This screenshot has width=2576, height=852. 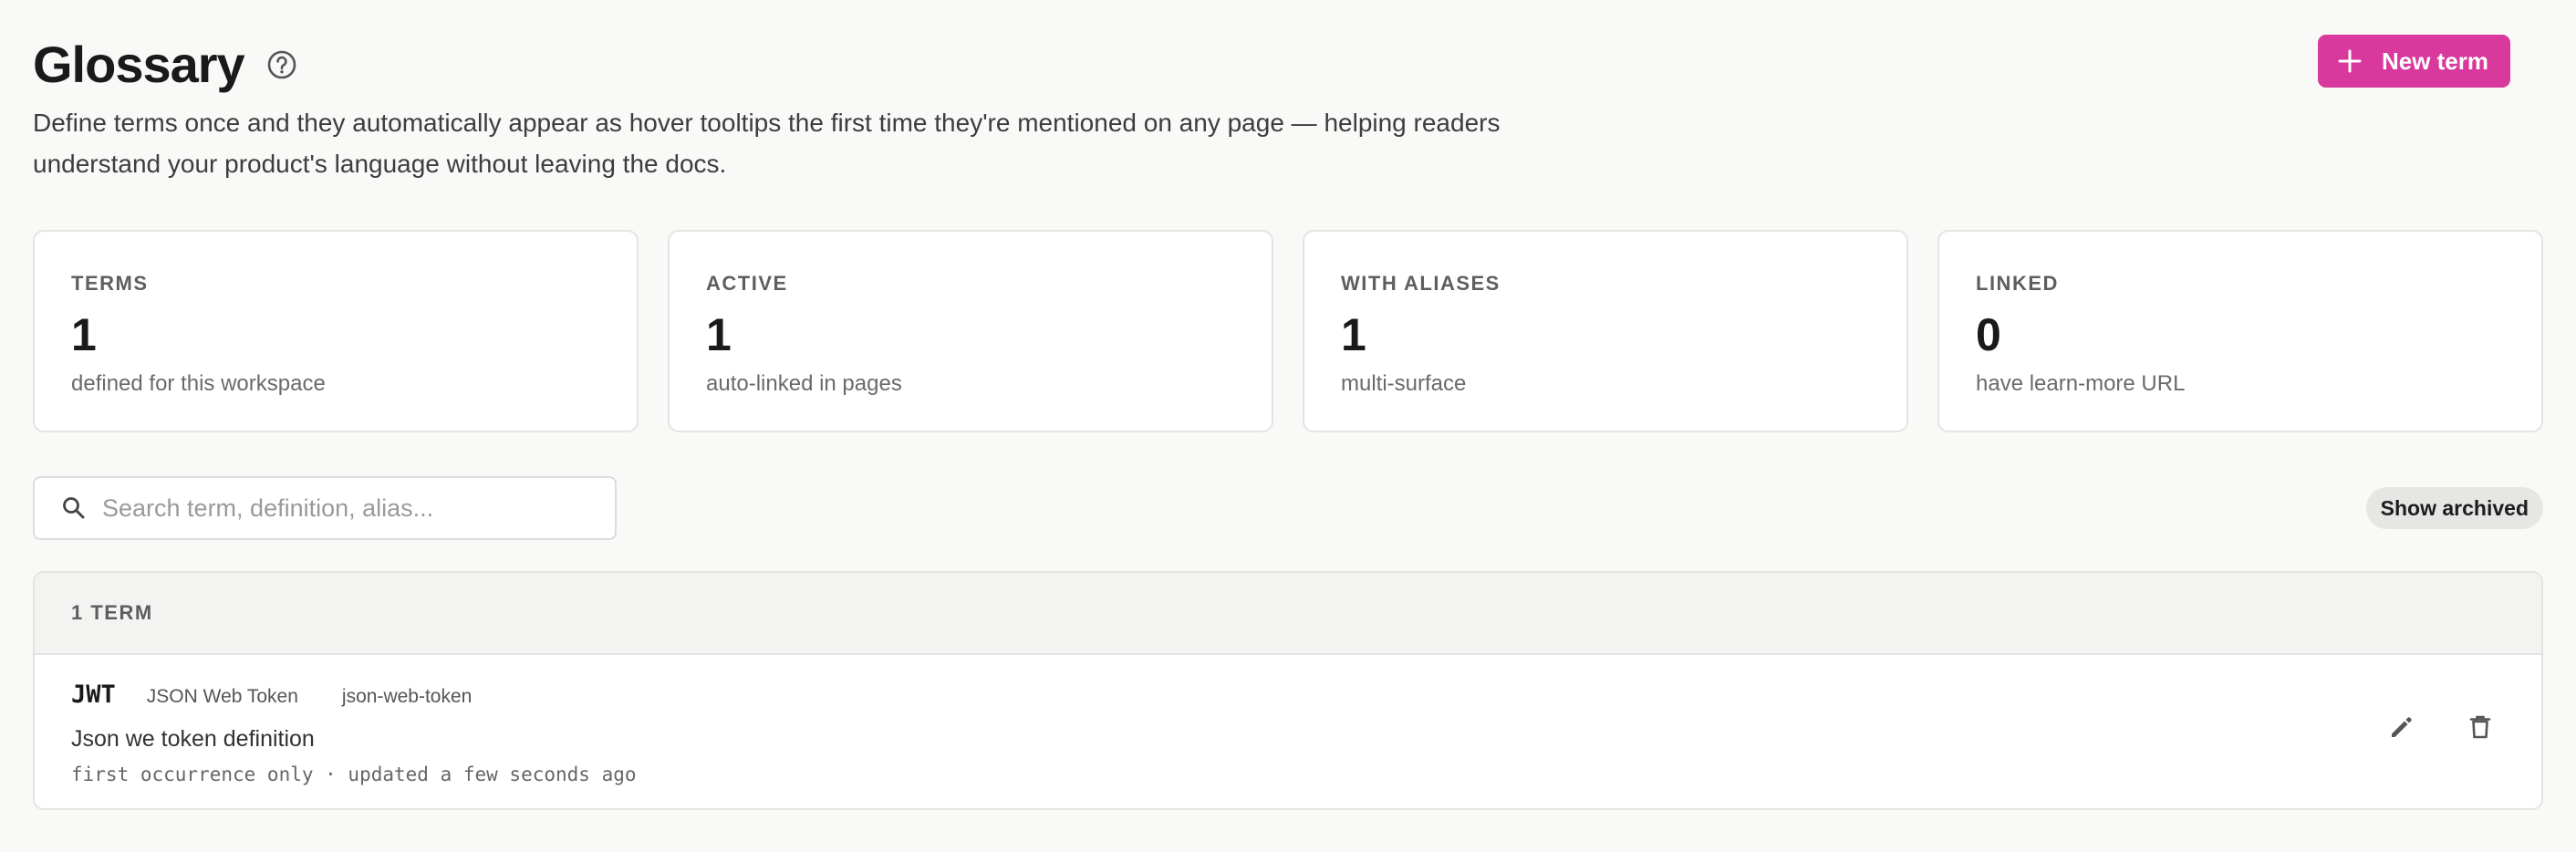 I want to click on stat-label: ACTIVE, so click(x=747, y=283).